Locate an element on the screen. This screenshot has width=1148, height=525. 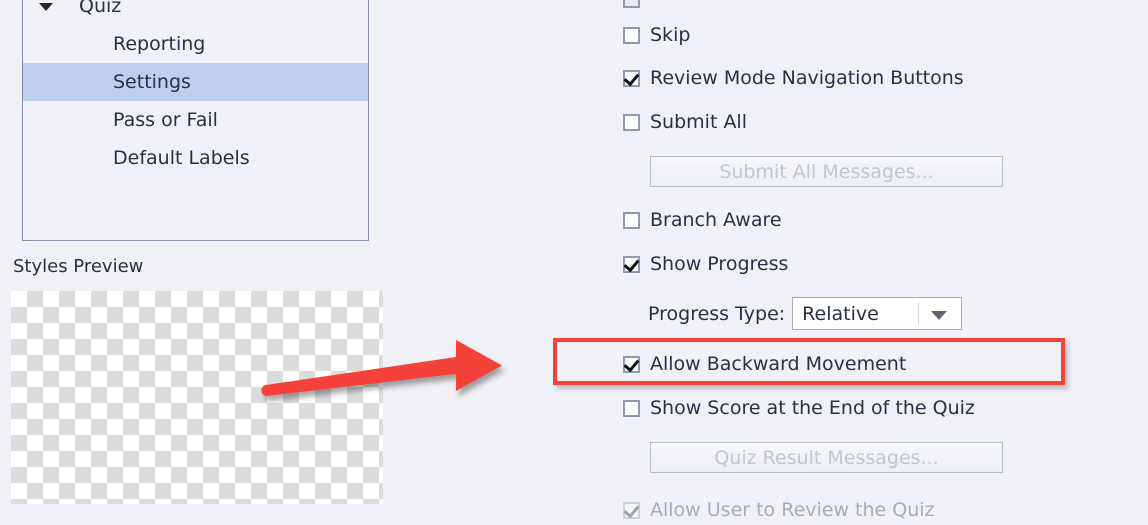
tree-item-label-pass-or-fail: Pass or Fail is located at coordinates (165, 120).